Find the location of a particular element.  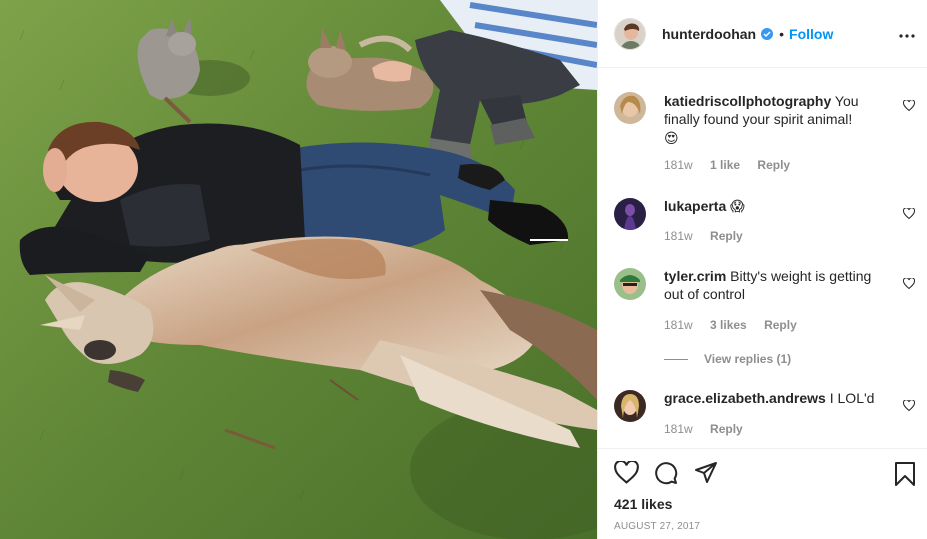

comment-text: I LOL'd is located at coordinates (852, 398).